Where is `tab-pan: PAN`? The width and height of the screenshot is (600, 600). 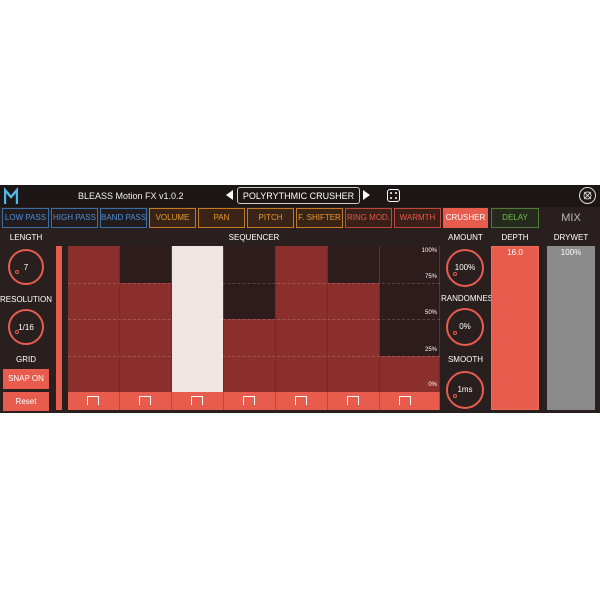
tab-pan: PAN is located at coordinates (221, 218).